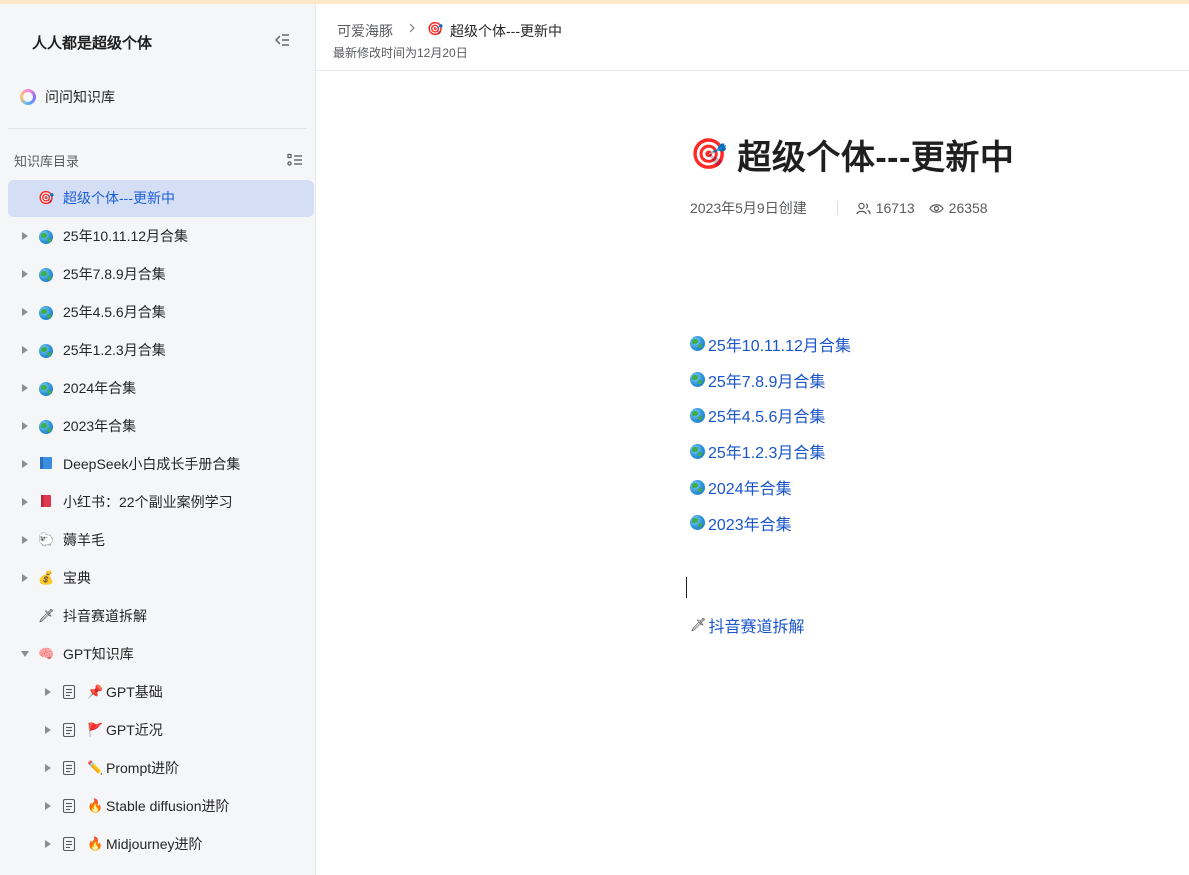  What do you see at coordinates (95, 767) in the screenshot?
I see `pencil-icon: ✏️` at bounding box center [95, 767].